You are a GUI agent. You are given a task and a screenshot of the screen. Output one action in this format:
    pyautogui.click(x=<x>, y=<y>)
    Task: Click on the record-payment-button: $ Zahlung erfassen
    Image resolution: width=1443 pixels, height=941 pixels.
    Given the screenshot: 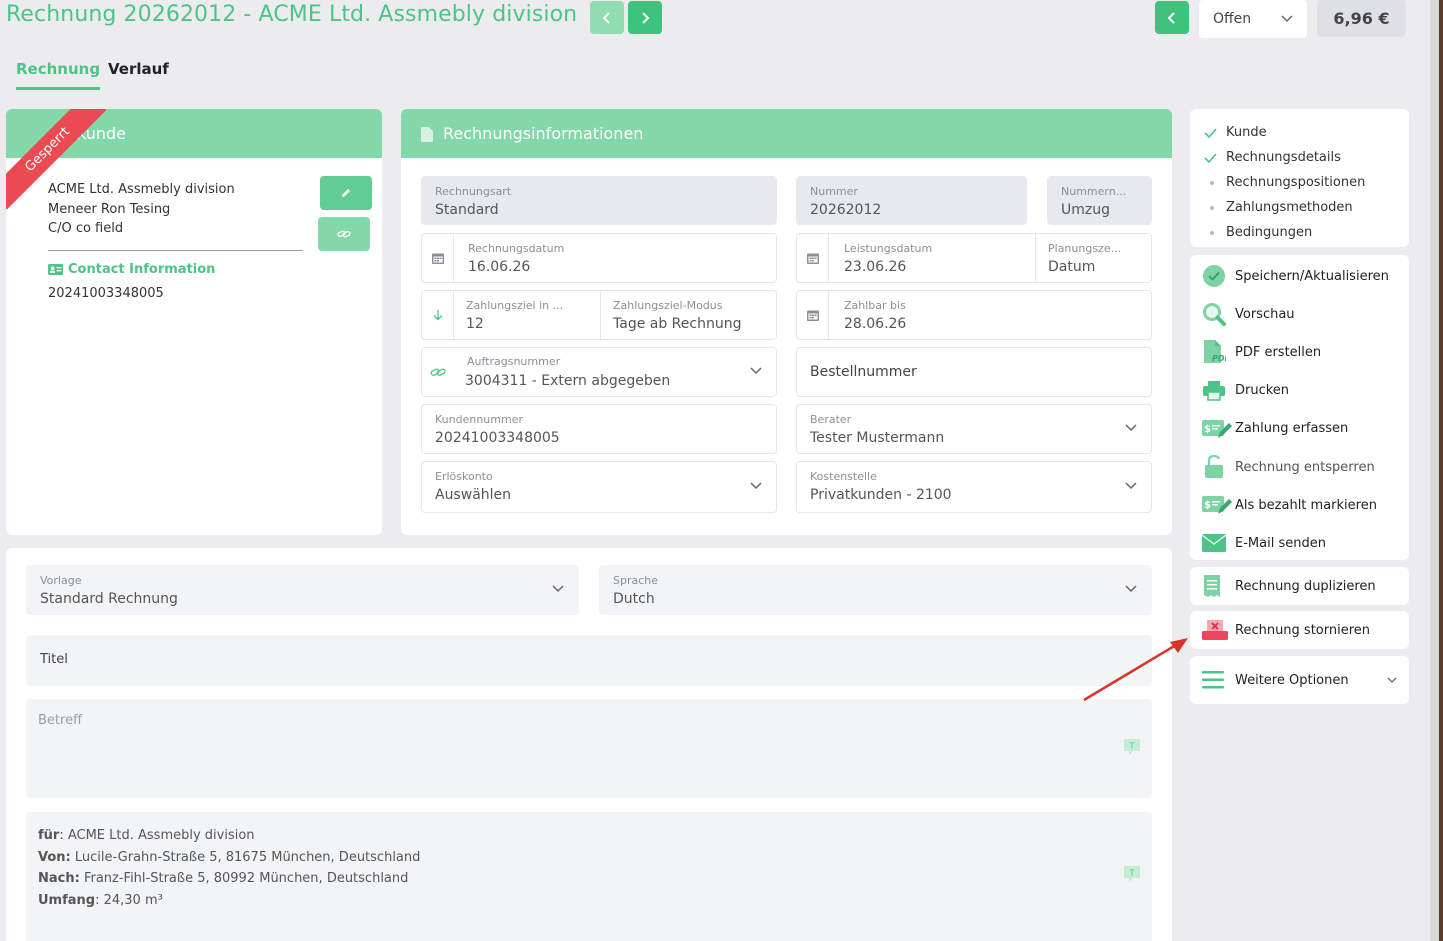 What is the action you would take?
    pyautogui.click(x=1299, y=429)
    